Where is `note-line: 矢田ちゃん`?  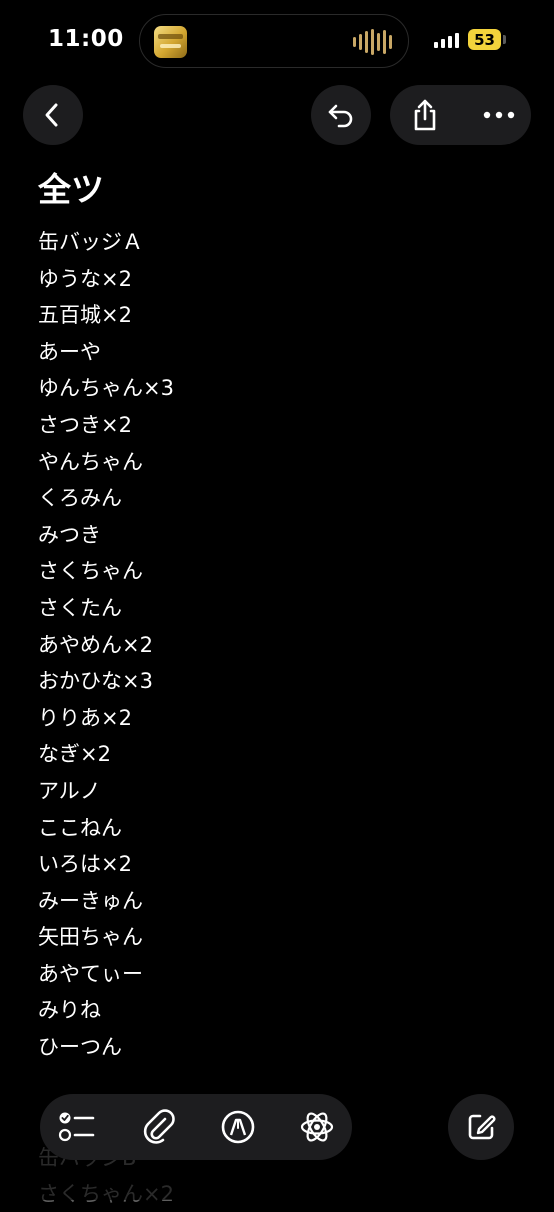 note-line: 矢田ちゃん is located at coordinates (106, 937).